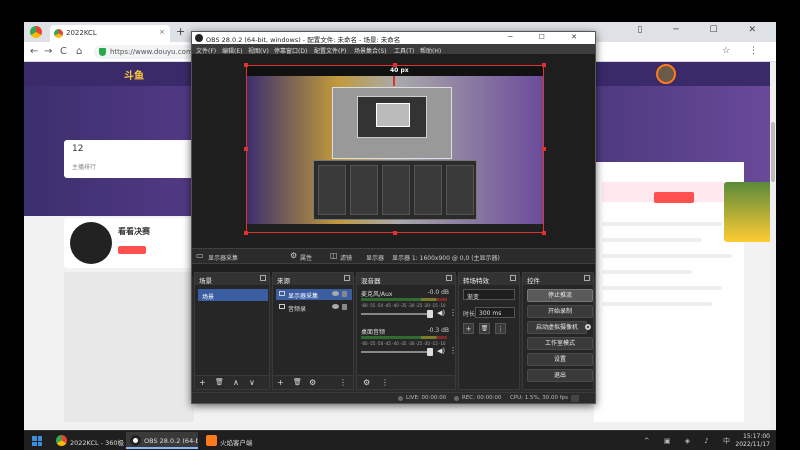  What do you see at coordinates (703, 30) in the screenshot?
I see `browser-window-controls: ▯ ─ ☐ ✕` at bounding box center [703, 30].